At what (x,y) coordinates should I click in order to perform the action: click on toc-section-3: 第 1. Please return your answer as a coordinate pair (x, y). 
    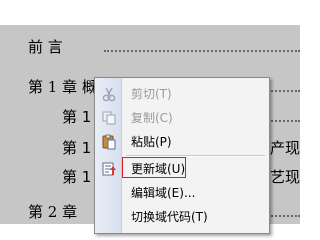
    Looking at the image, I should click on (76, 176).